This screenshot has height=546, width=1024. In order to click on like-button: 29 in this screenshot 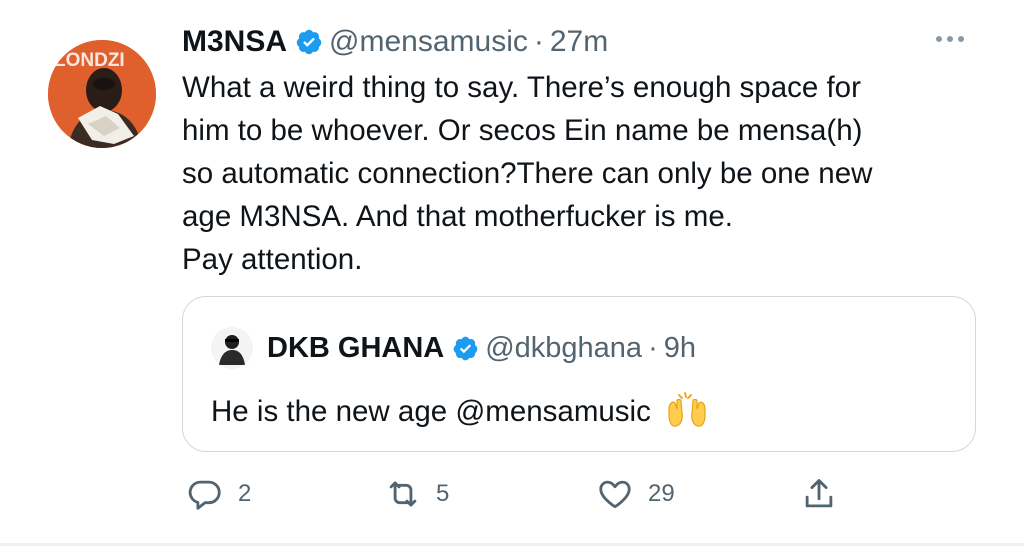, I will do `click(635, 494)`.